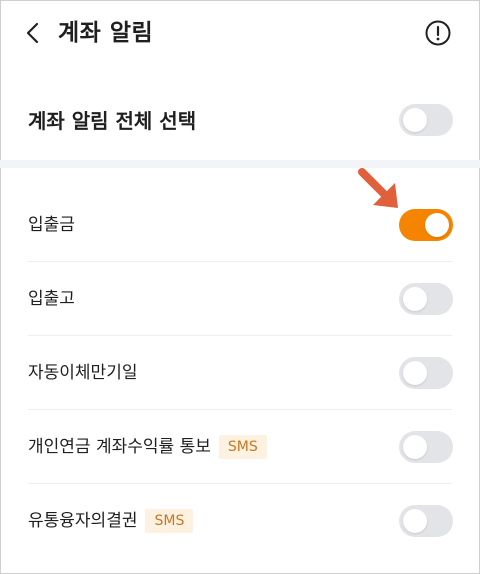 The height and width of the screenshot is (574, 480). Describe the element at coordinates (240, 121) in the screenshot. I see `select-all-row: 계좌 알림 전체 선택` at that location.